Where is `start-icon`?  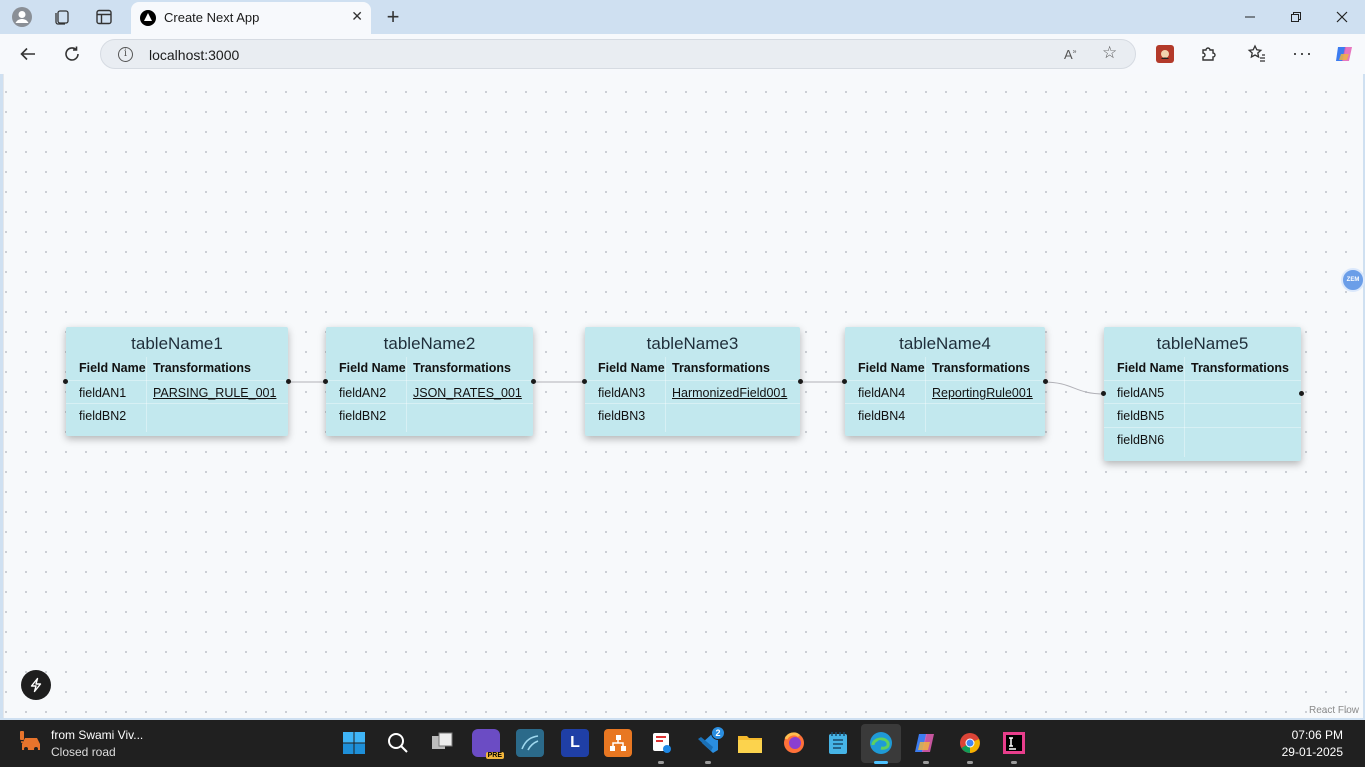 start-icon is located at coordinates (354, 743).